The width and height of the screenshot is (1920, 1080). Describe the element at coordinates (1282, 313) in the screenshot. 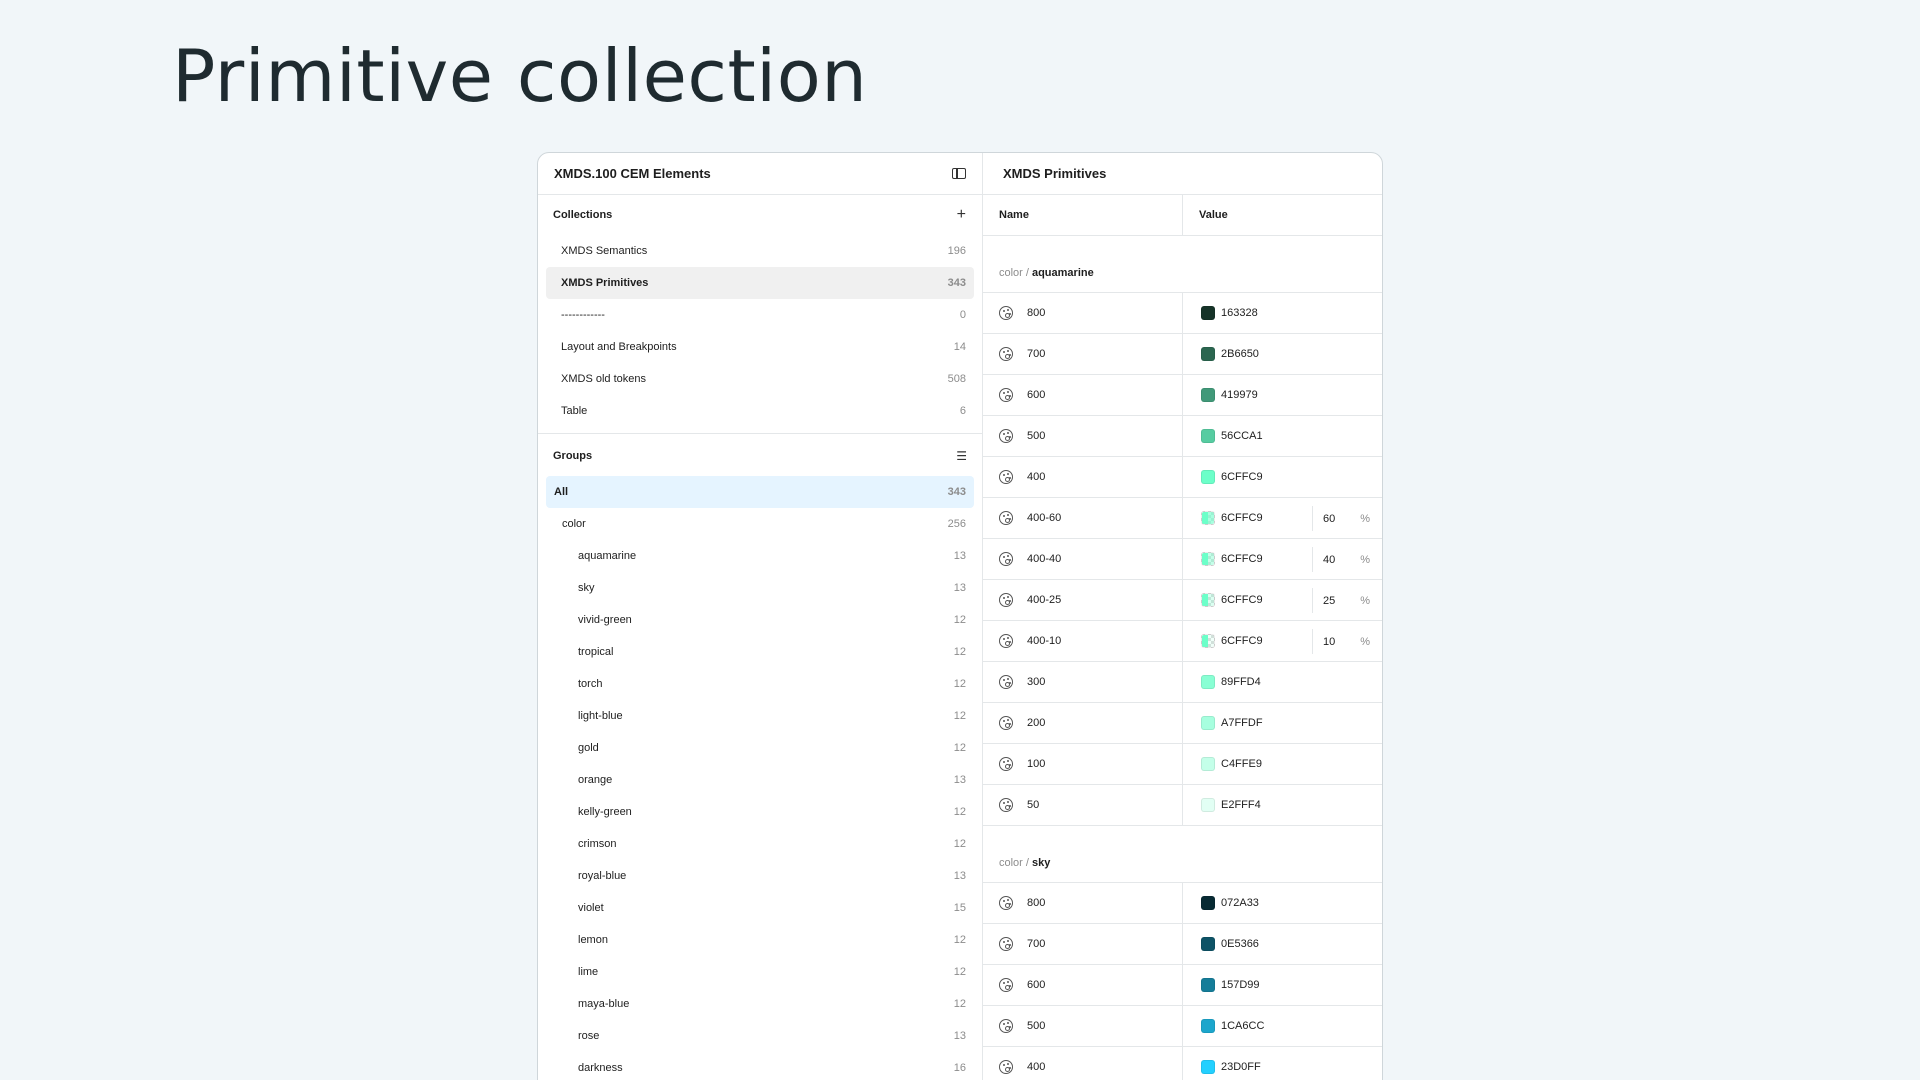

I see `variable-value-cell: 163328` at that location.